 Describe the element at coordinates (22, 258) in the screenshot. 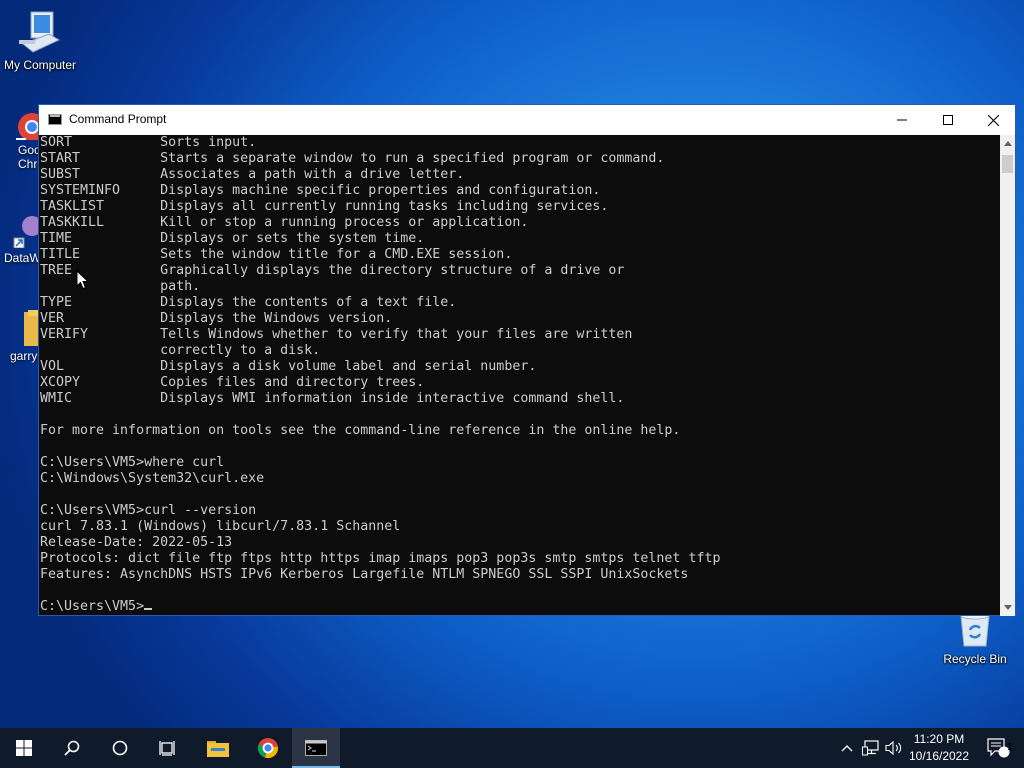

I see `desktop-icon-label: DataW` at that location.